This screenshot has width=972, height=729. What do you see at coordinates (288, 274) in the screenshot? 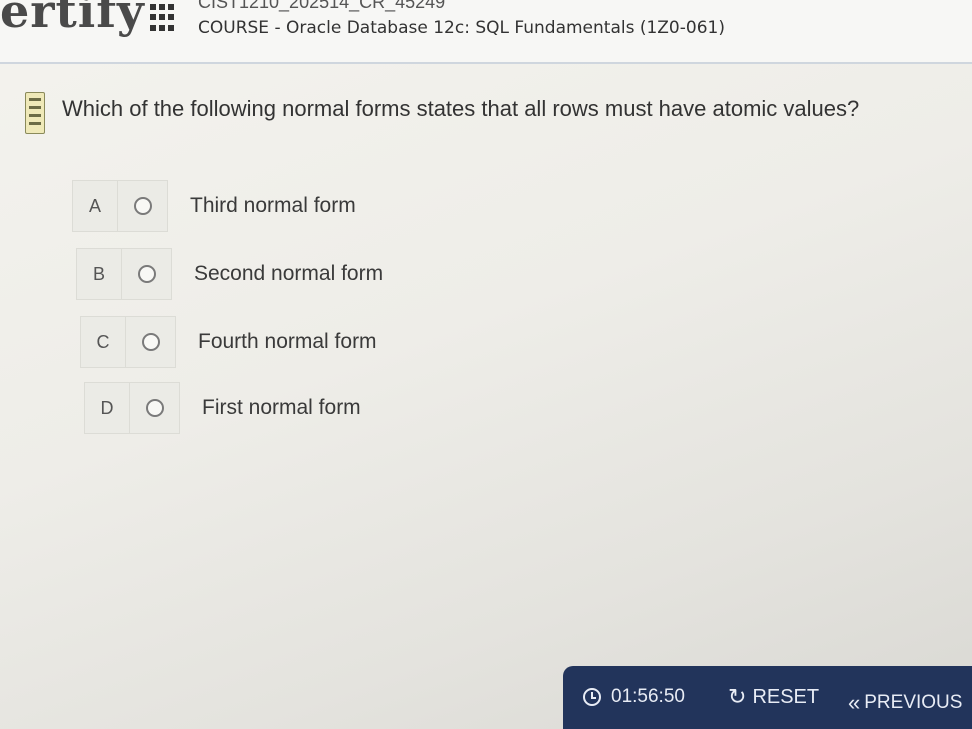
I see `option-label: Second normal form` at bounding box center [288, 274].